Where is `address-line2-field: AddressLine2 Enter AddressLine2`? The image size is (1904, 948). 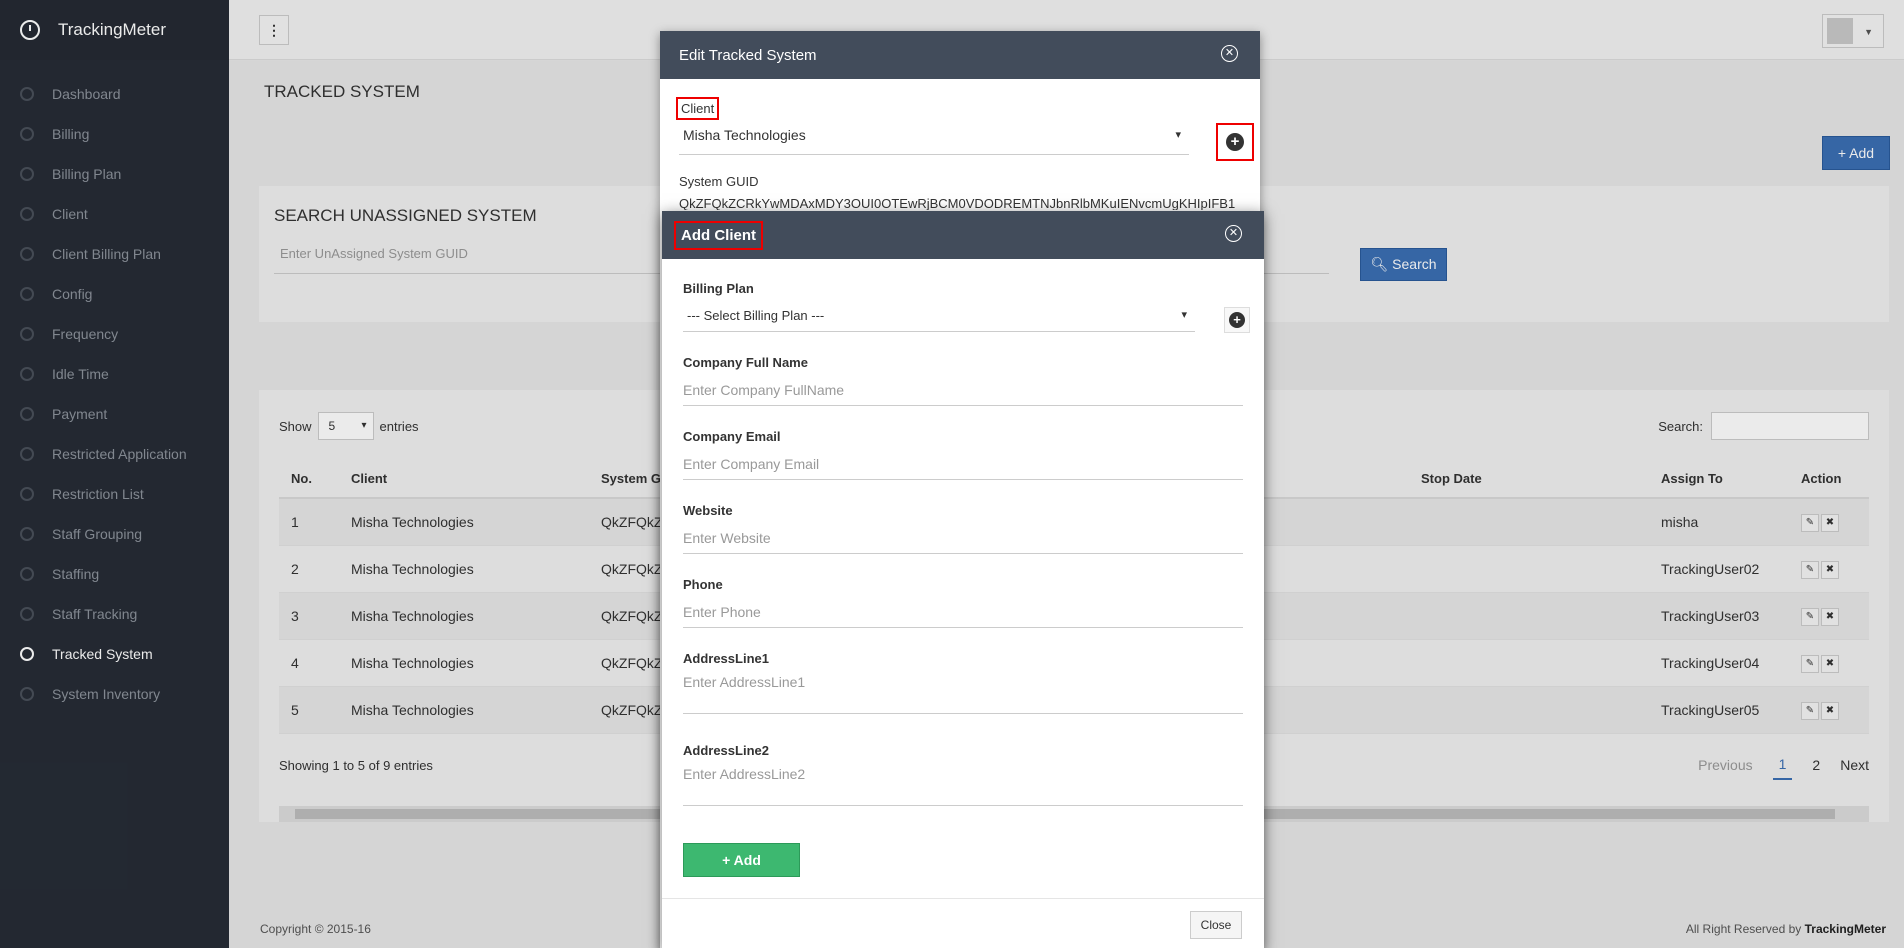
address-line2-field: AddressLine2 Enter AddressLine2 is located at coordinates (963, 774).